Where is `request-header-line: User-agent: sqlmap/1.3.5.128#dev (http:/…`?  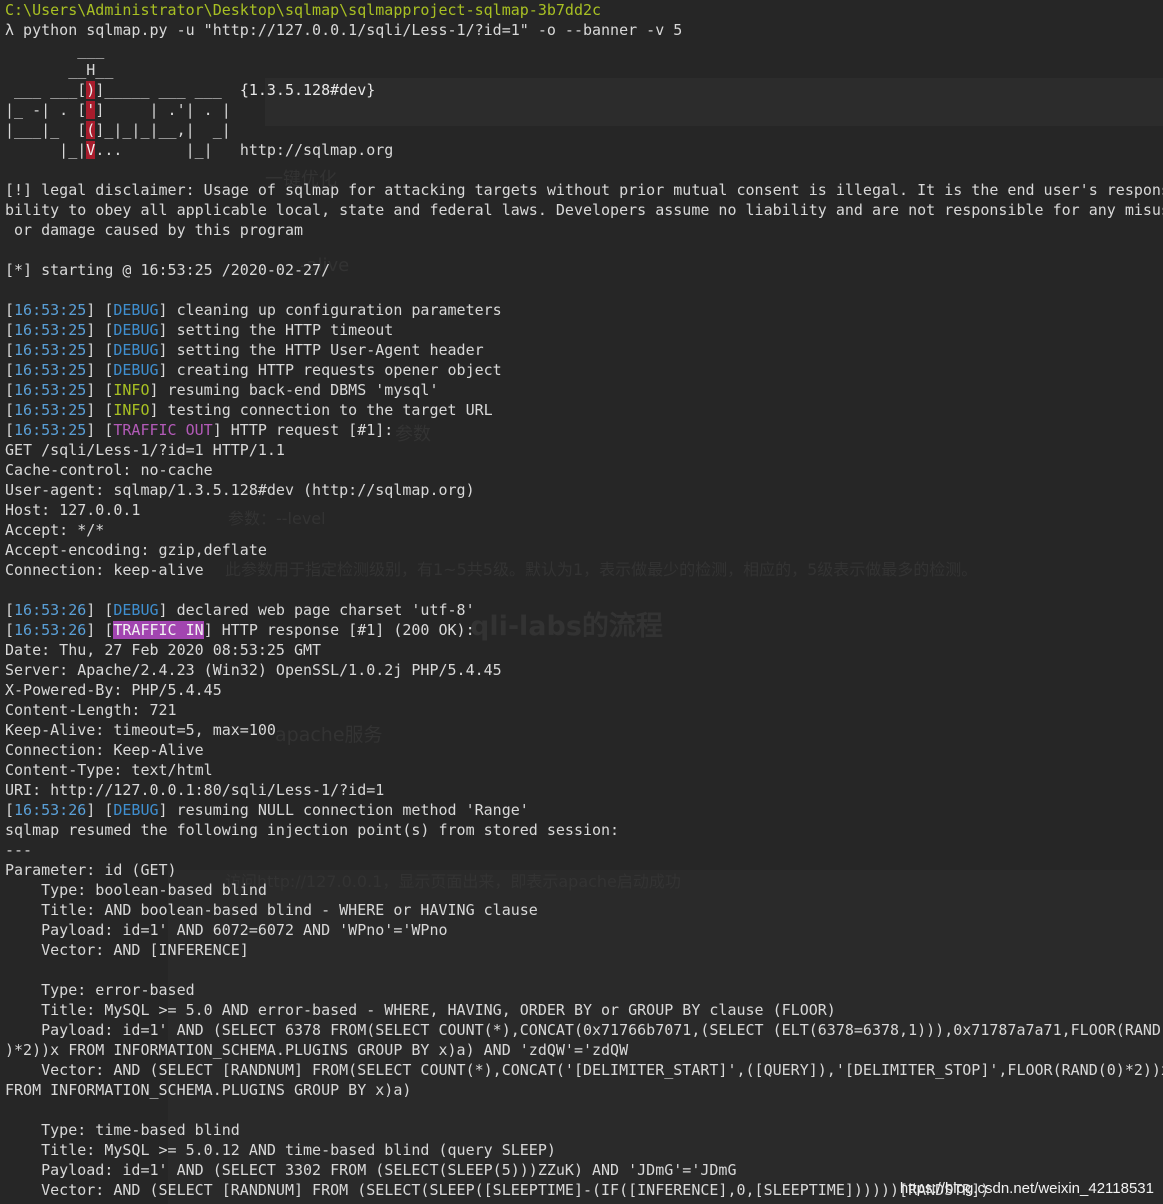 request-header-line: User-agent: sqlmap/1.3.5.128#dev (http:/… is located at coordinates (240, 490).